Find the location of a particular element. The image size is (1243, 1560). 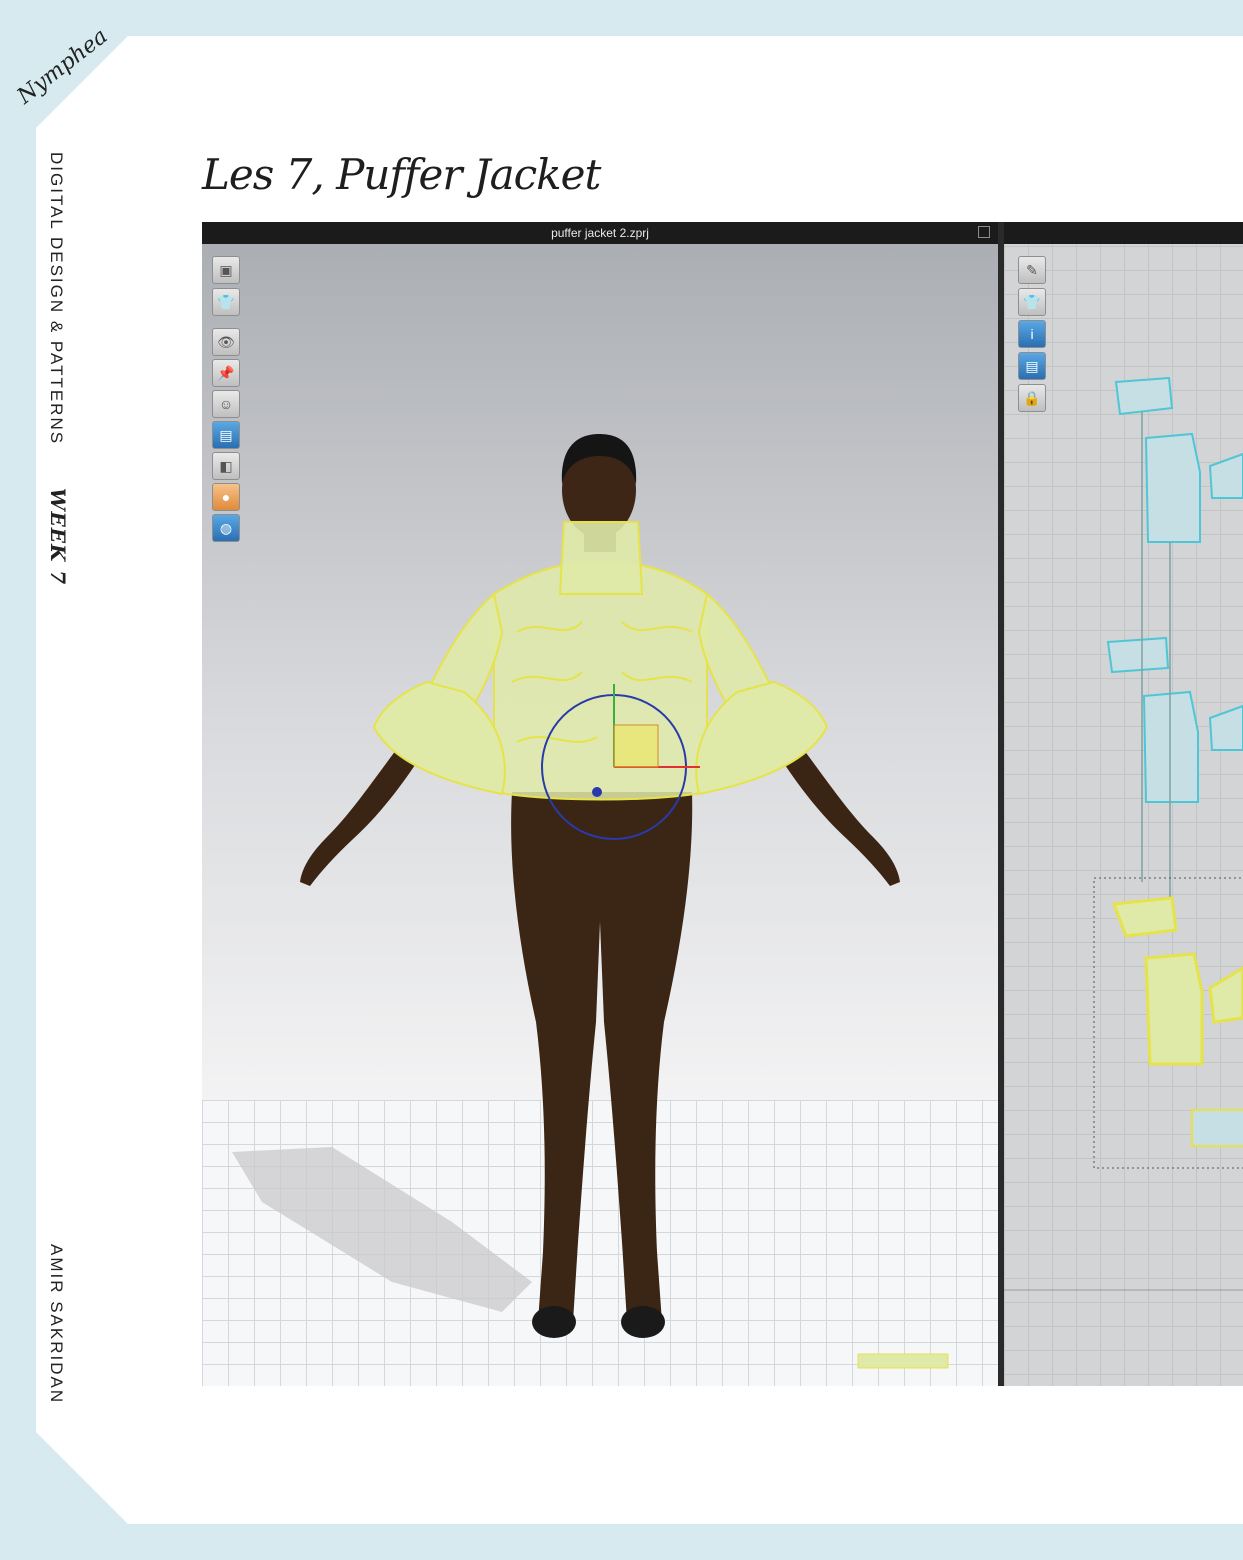

pattern-window-2d: ✎ 👕 i ▤ 🔒 is located at coordinates (1123, 804).